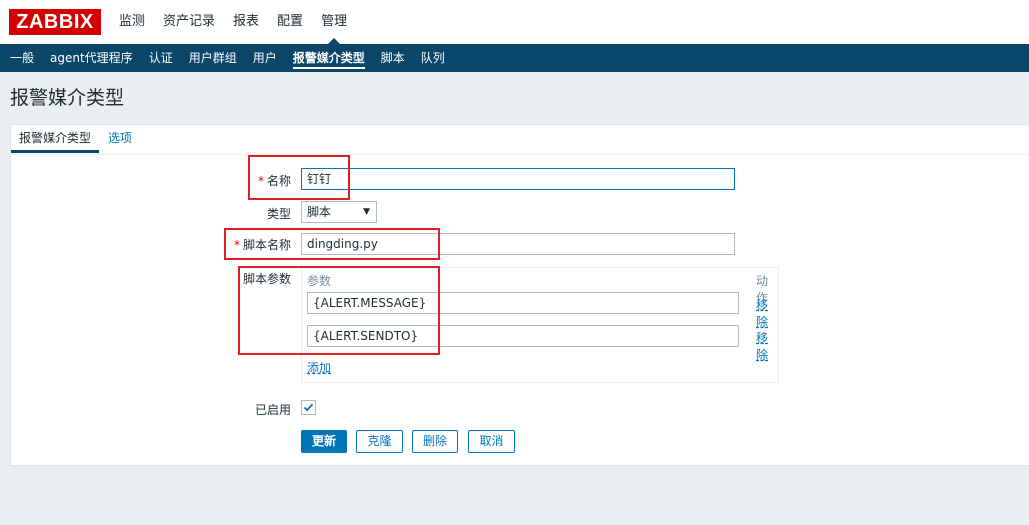 This screenshot has width=1029, height=525. I want to click on main-menu-inventory: 资产记录, so click(189, 22).